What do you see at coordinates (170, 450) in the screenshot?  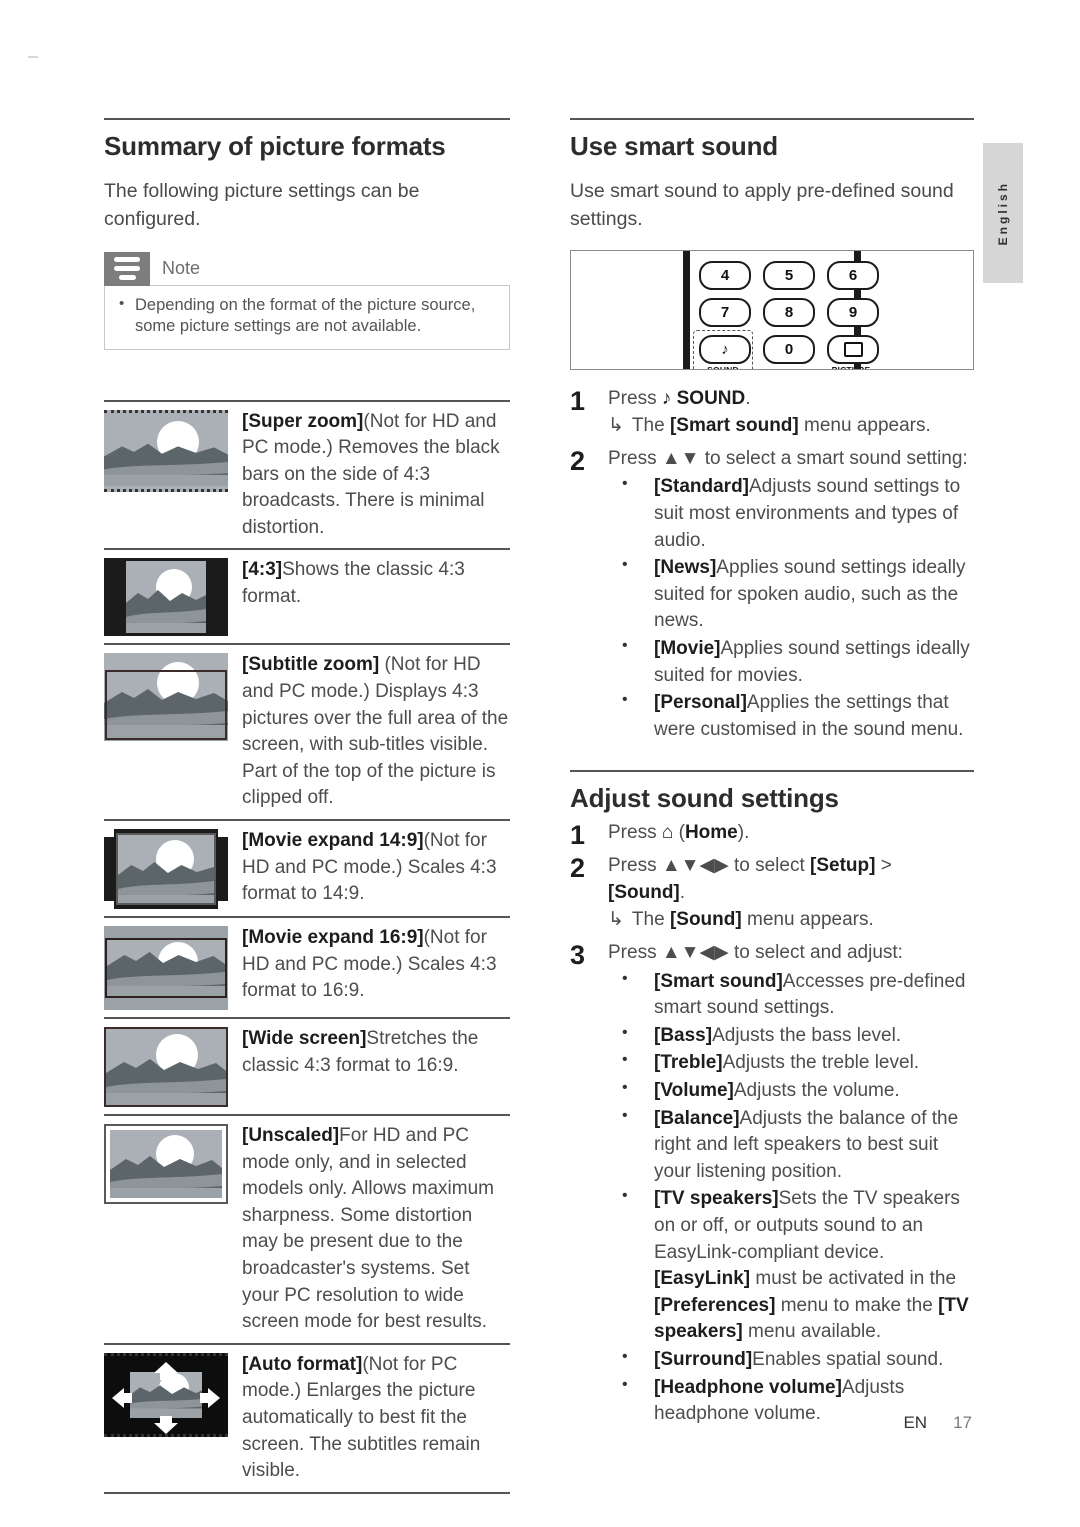 I see `thumbnail-super-zoom` at bounding box center [170, 450].